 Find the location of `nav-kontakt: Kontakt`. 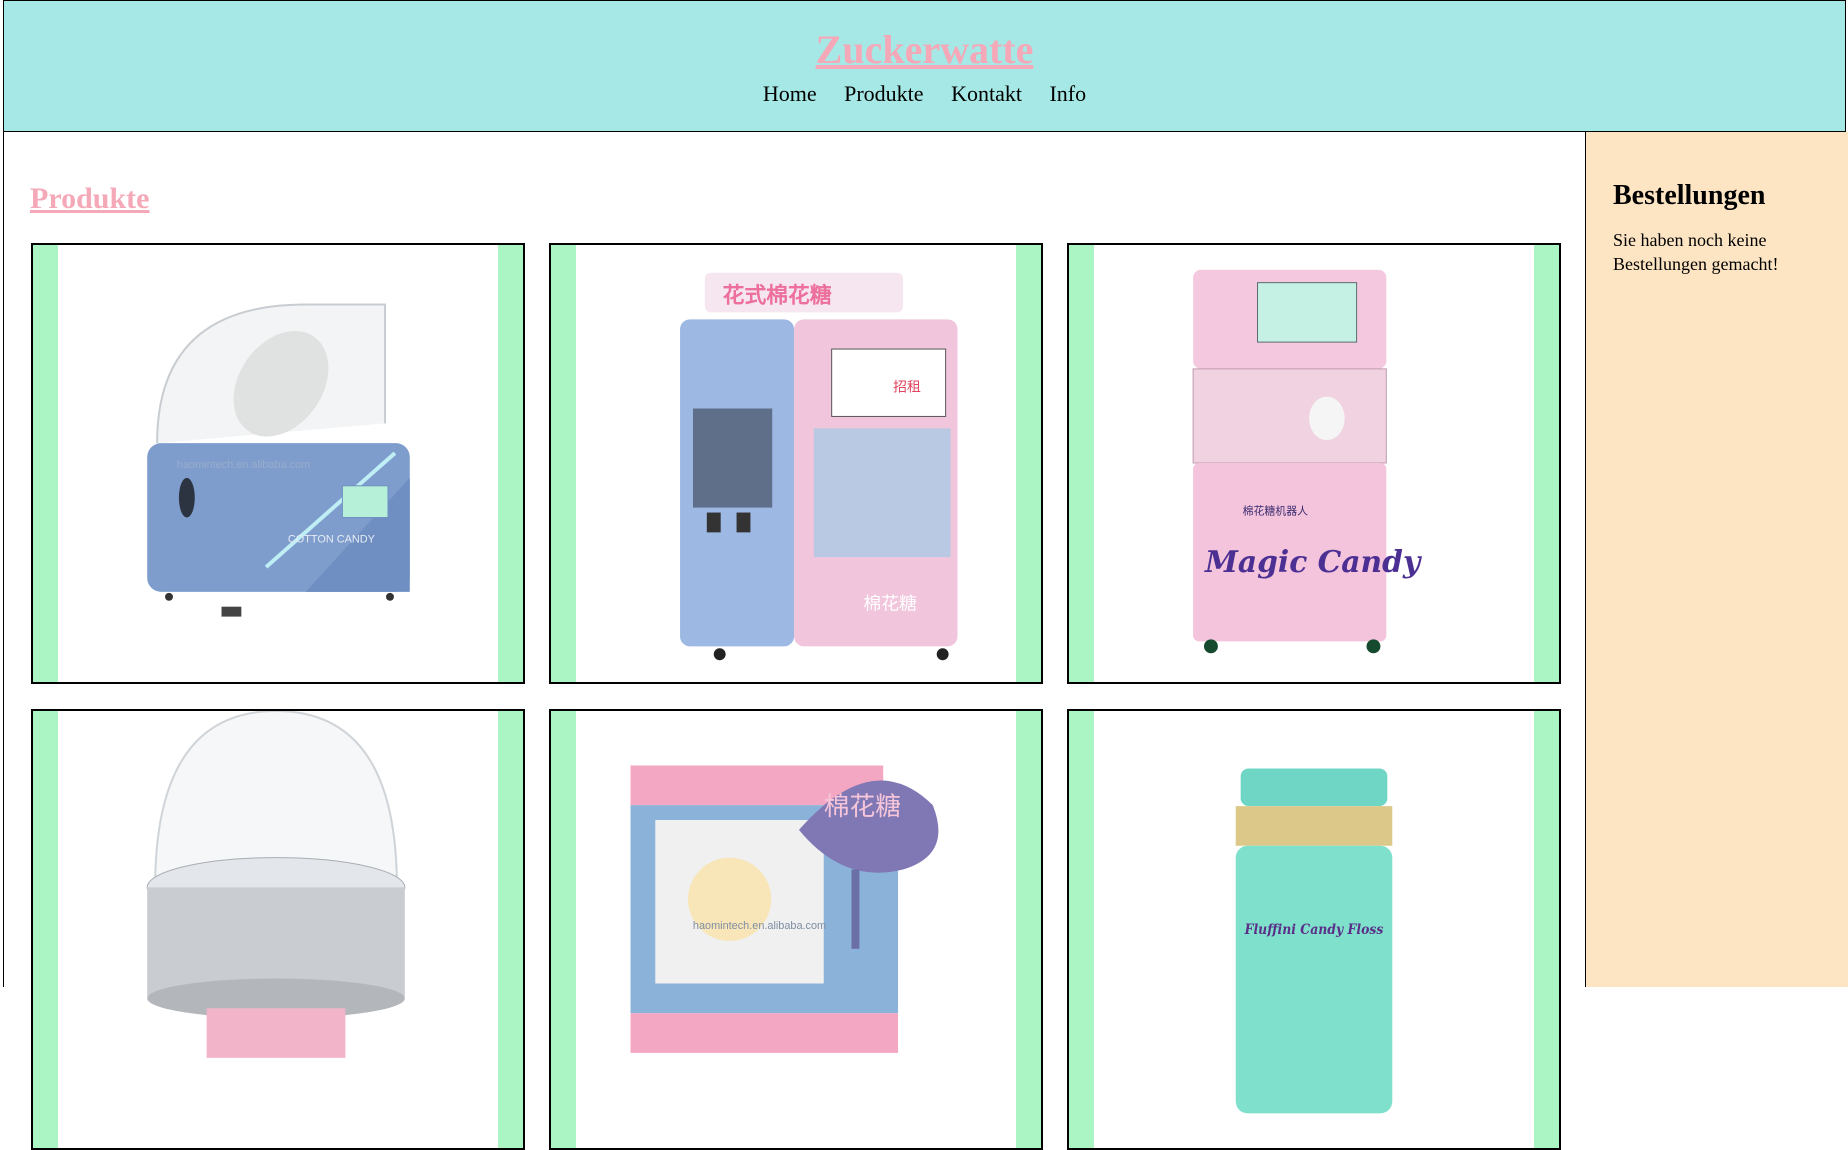

nav-kontakt: Kontakt is located at coordinates (986, 94).